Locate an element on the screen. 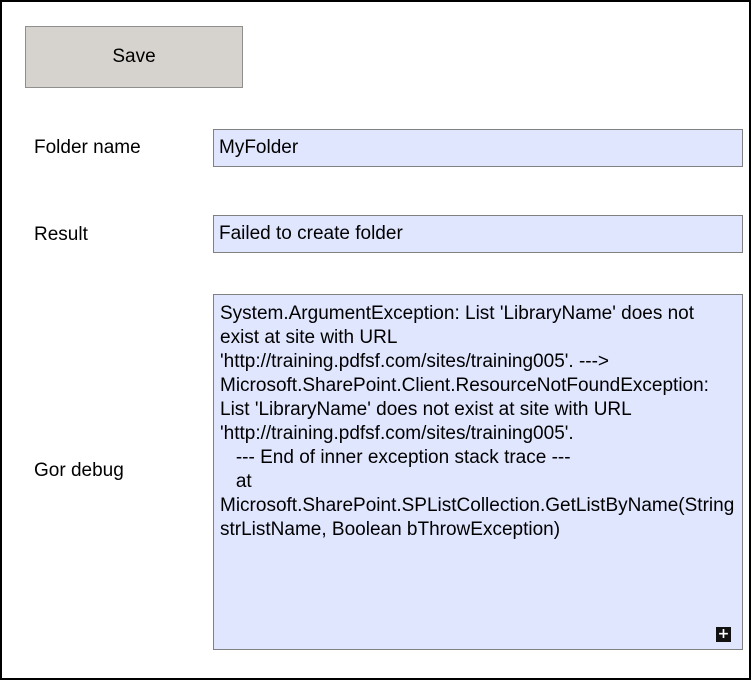 This screenshot has width=755, height=680. save-button: Save is located at coordinates (134, 57).